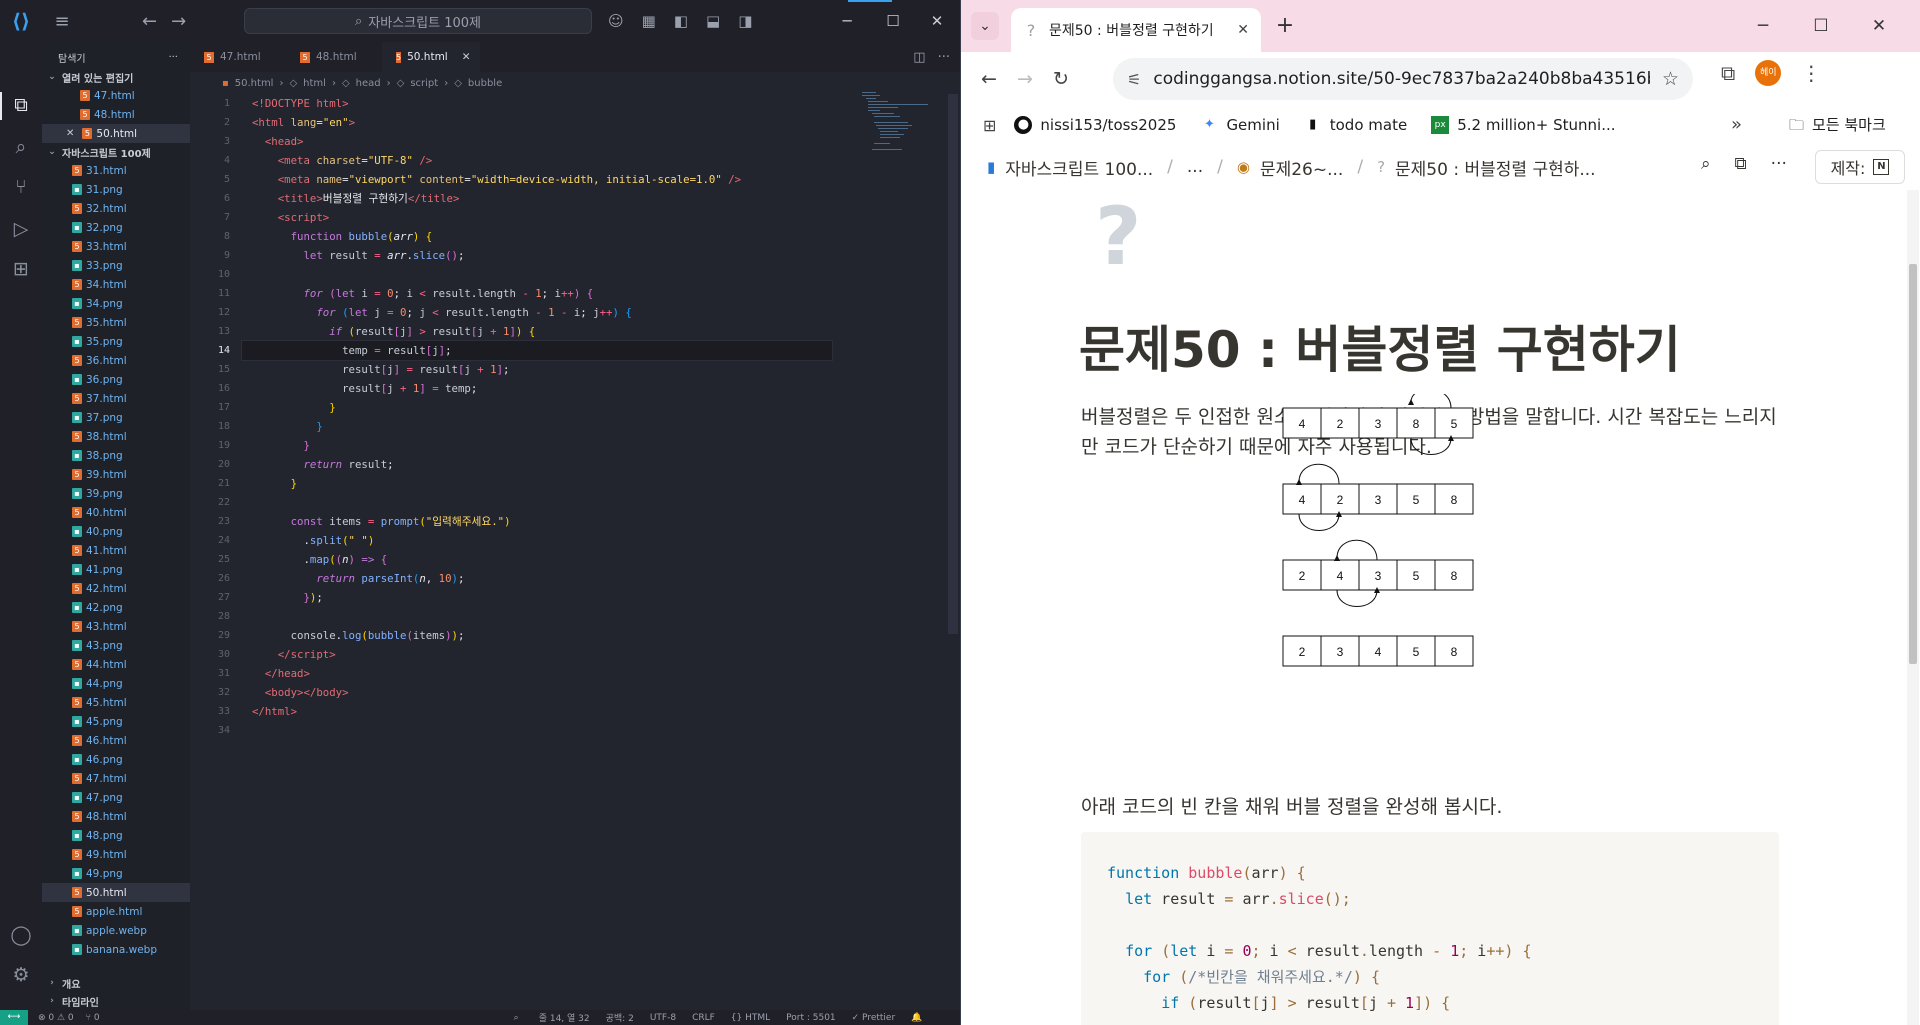 This screenshot has height=1025, width=1920. Describe the element at coordinates (116, 550) in the screenshot. I see `file-item: 5 41.html` at that location.